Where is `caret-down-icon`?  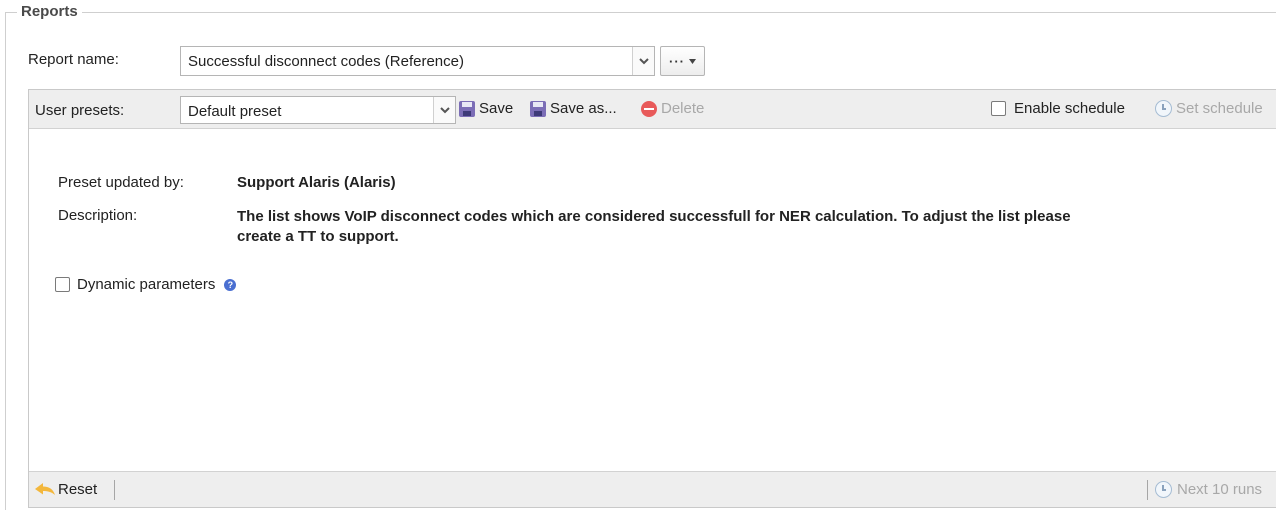
caret-down-icon is located at coordinates (692, 61).